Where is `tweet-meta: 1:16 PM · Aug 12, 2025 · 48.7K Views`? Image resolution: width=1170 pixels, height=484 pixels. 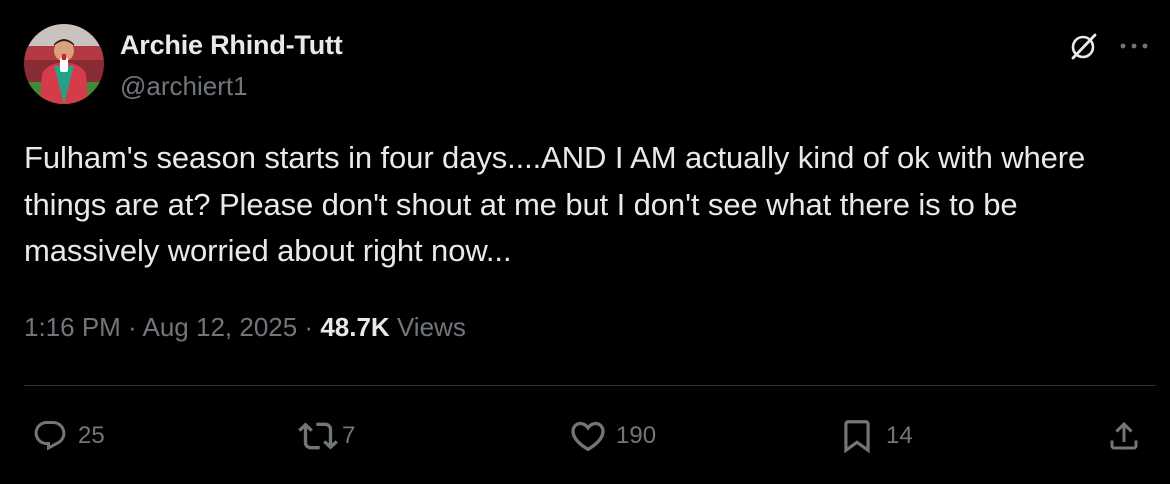 tweet-meta: 1:16 PM · Aug 12, 2025 · 48.7K Views is located at coordinates (245, 327).